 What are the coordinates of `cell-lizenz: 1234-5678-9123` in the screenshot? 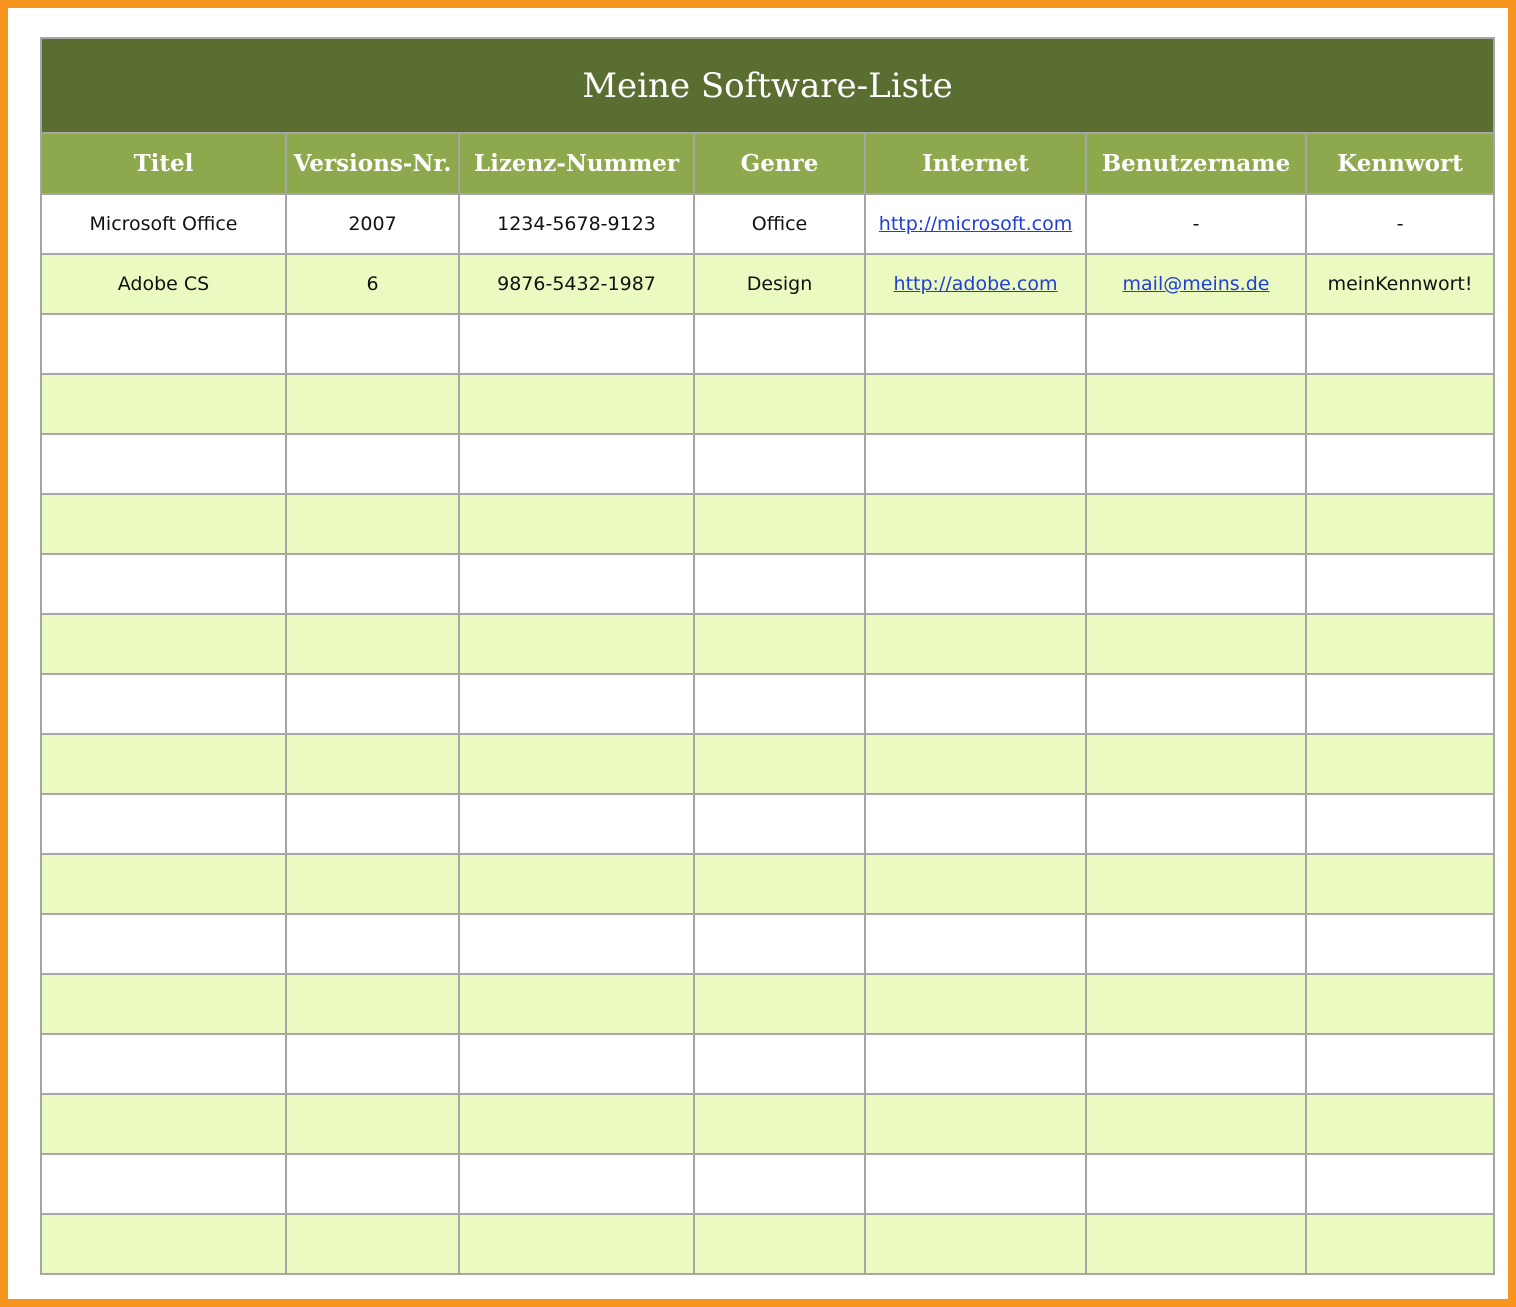 It's located at (576, 224).